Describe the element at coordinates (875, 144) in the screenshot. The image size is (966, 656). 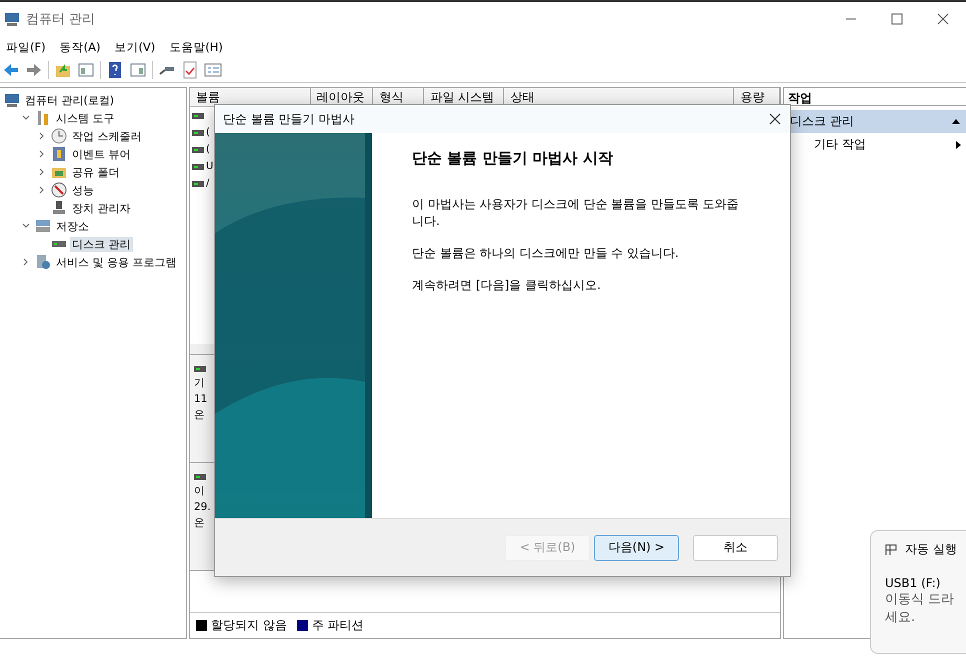
I see `action-item: 기타 작업` at that location.